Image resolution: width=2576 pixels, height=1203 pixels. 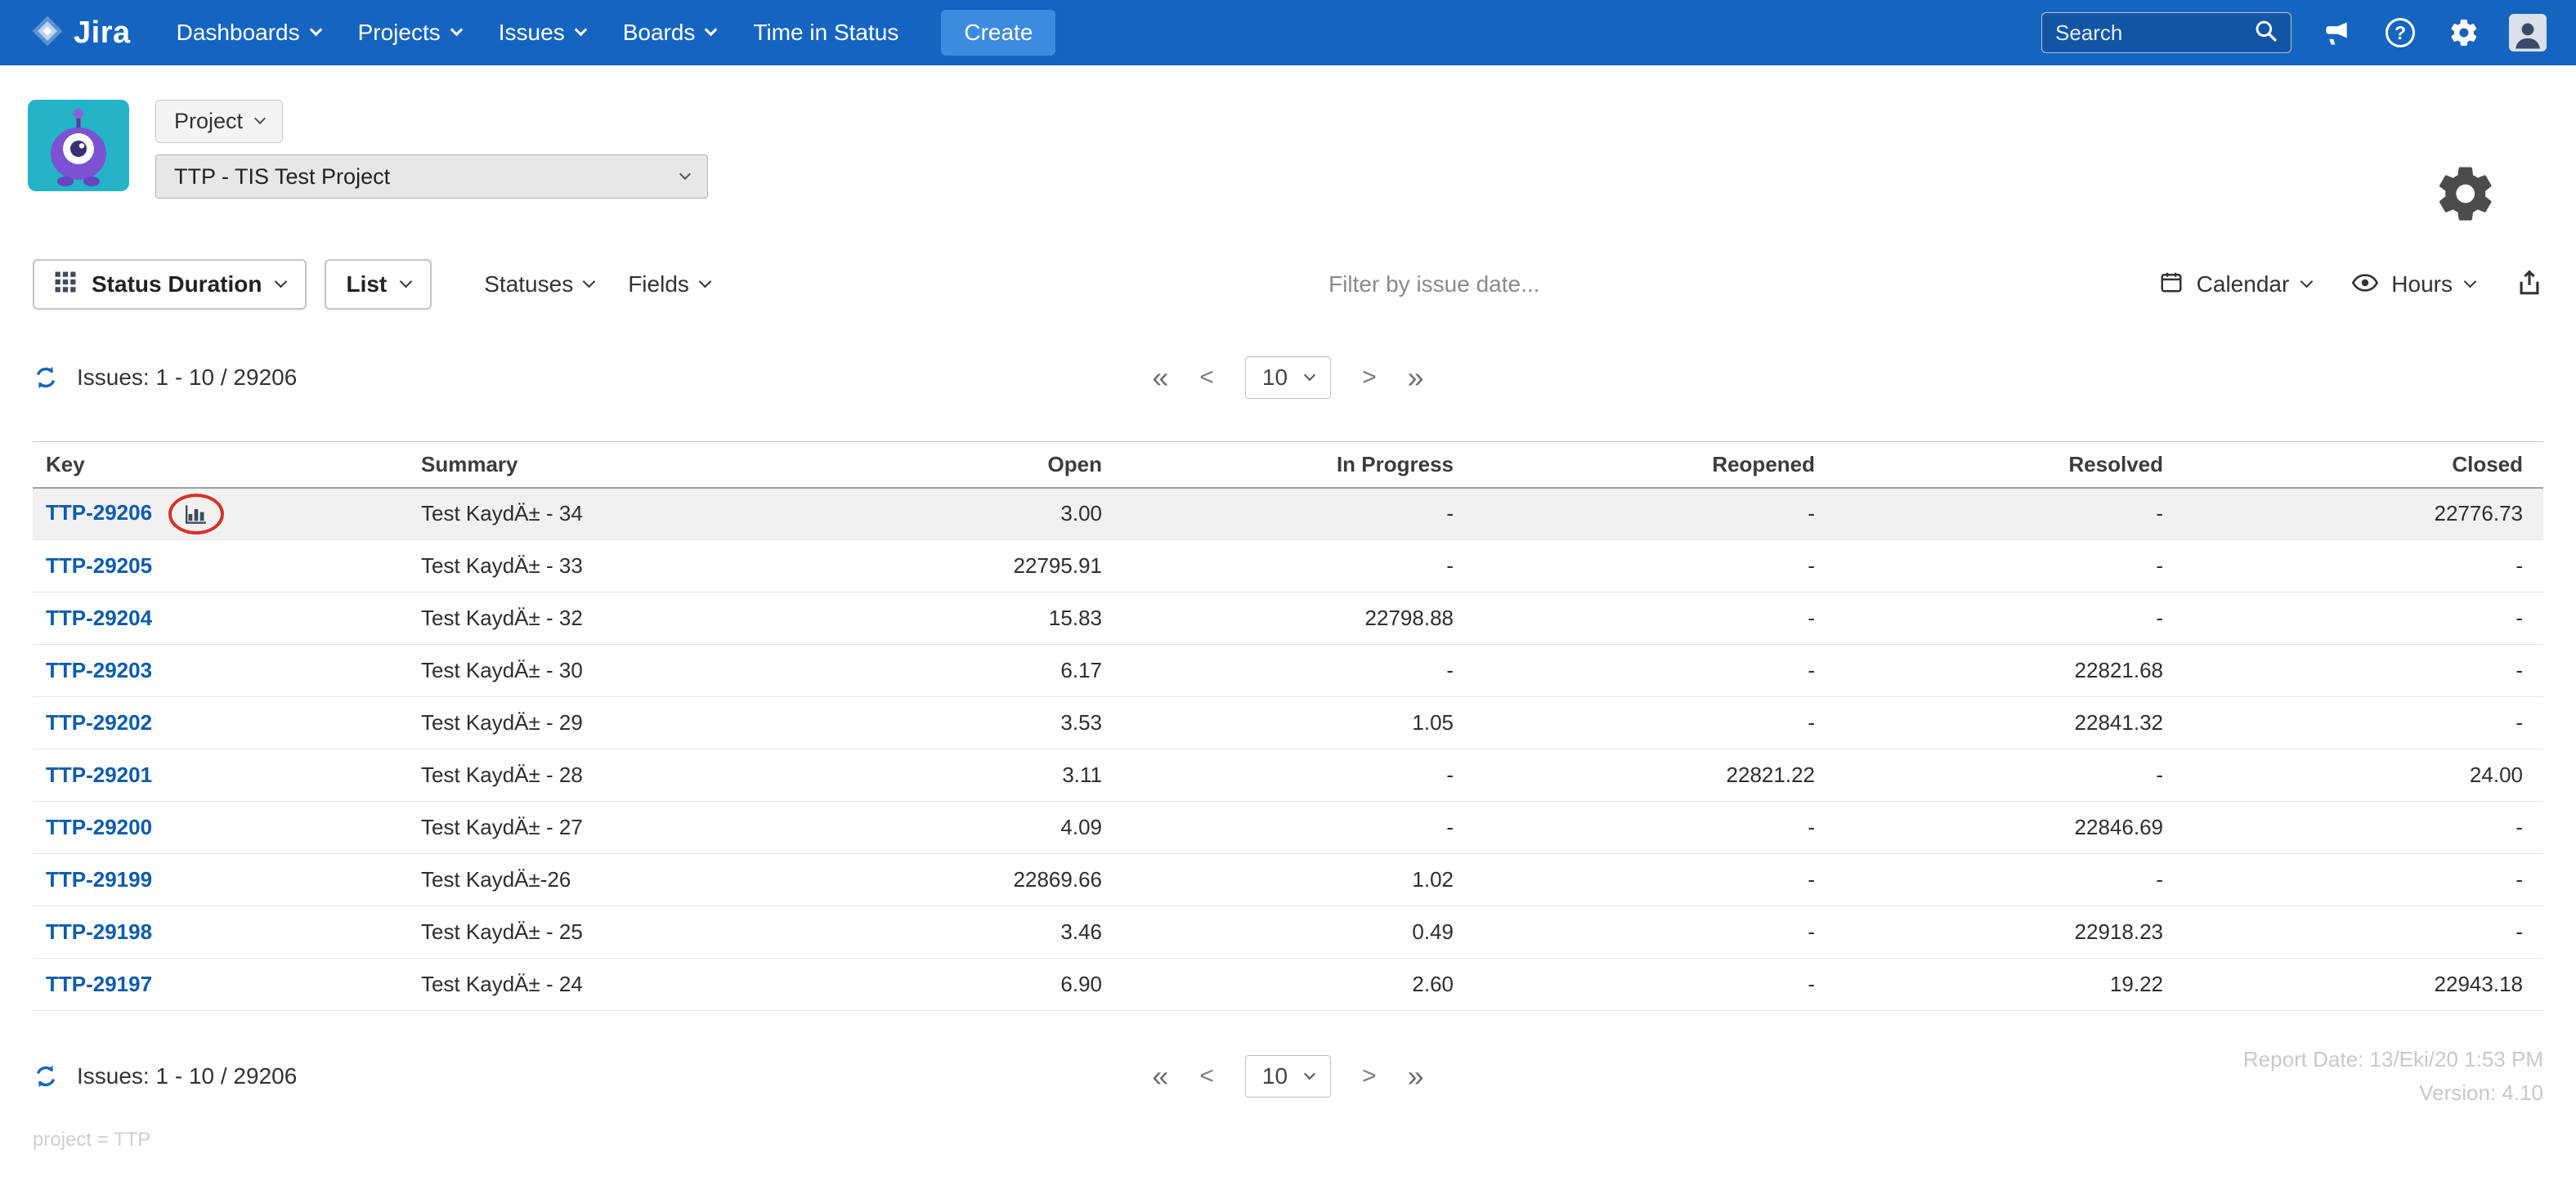 I want to click on cell-open: 15.83, so click(x=996, y=618).